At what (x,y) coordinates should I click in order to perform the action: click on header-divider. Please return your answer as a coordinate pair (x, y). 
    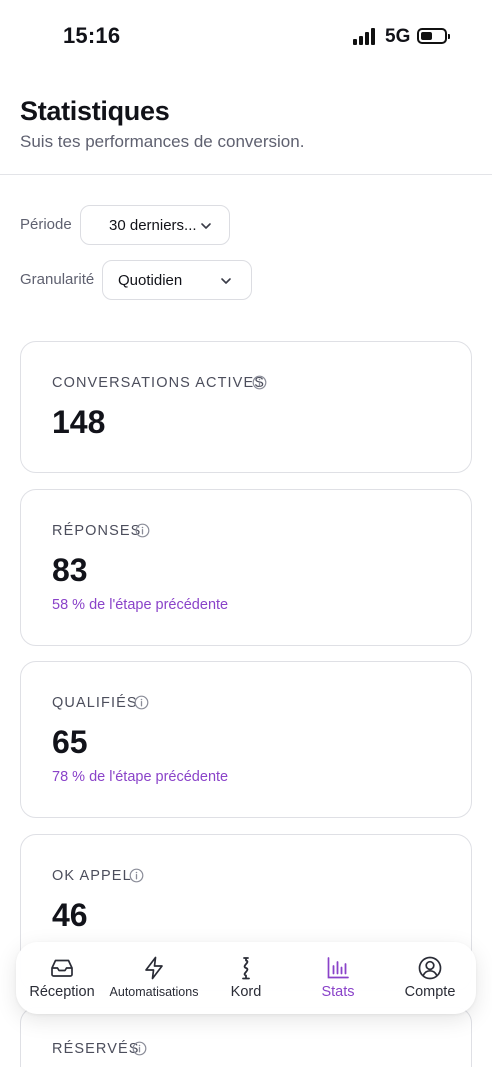
    Looking at the image, I should click on (246, 174).